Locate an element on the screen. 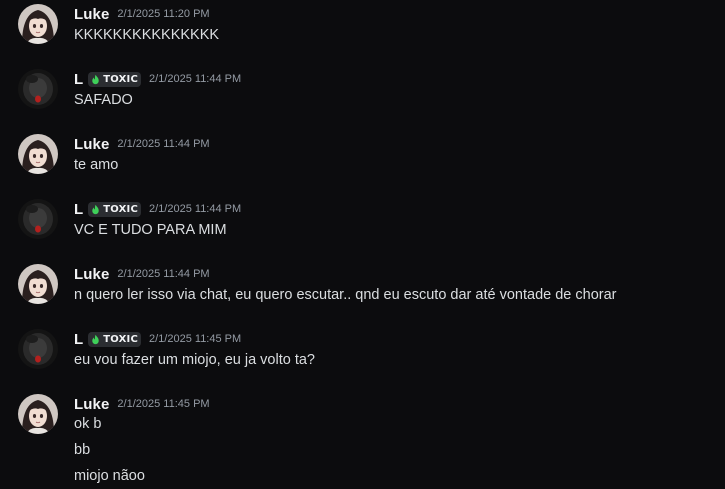 This screenshot has height=489, width=725. message-header: L TOXIC 2/1/2025 11:45 PM is located at coordinates (157, 339).